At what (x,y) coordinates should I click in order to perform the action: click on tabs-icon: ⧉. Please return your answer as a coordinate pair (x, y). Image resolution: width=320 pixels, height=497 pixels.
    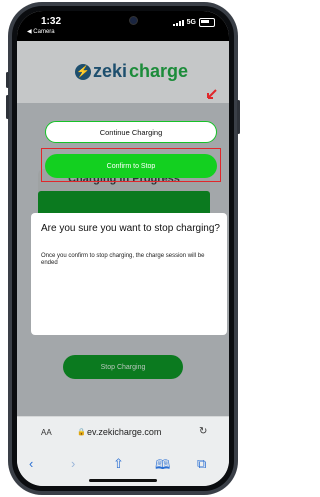
    Looking at the image, I should click on (201, 464).